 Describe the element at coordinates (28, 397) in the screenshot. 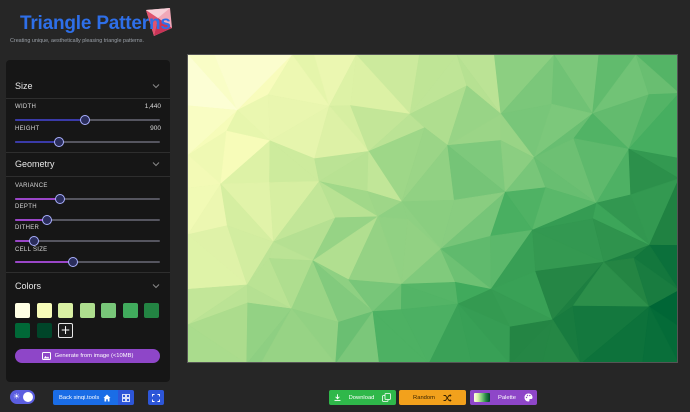

I see `toggle-knob` at that location.